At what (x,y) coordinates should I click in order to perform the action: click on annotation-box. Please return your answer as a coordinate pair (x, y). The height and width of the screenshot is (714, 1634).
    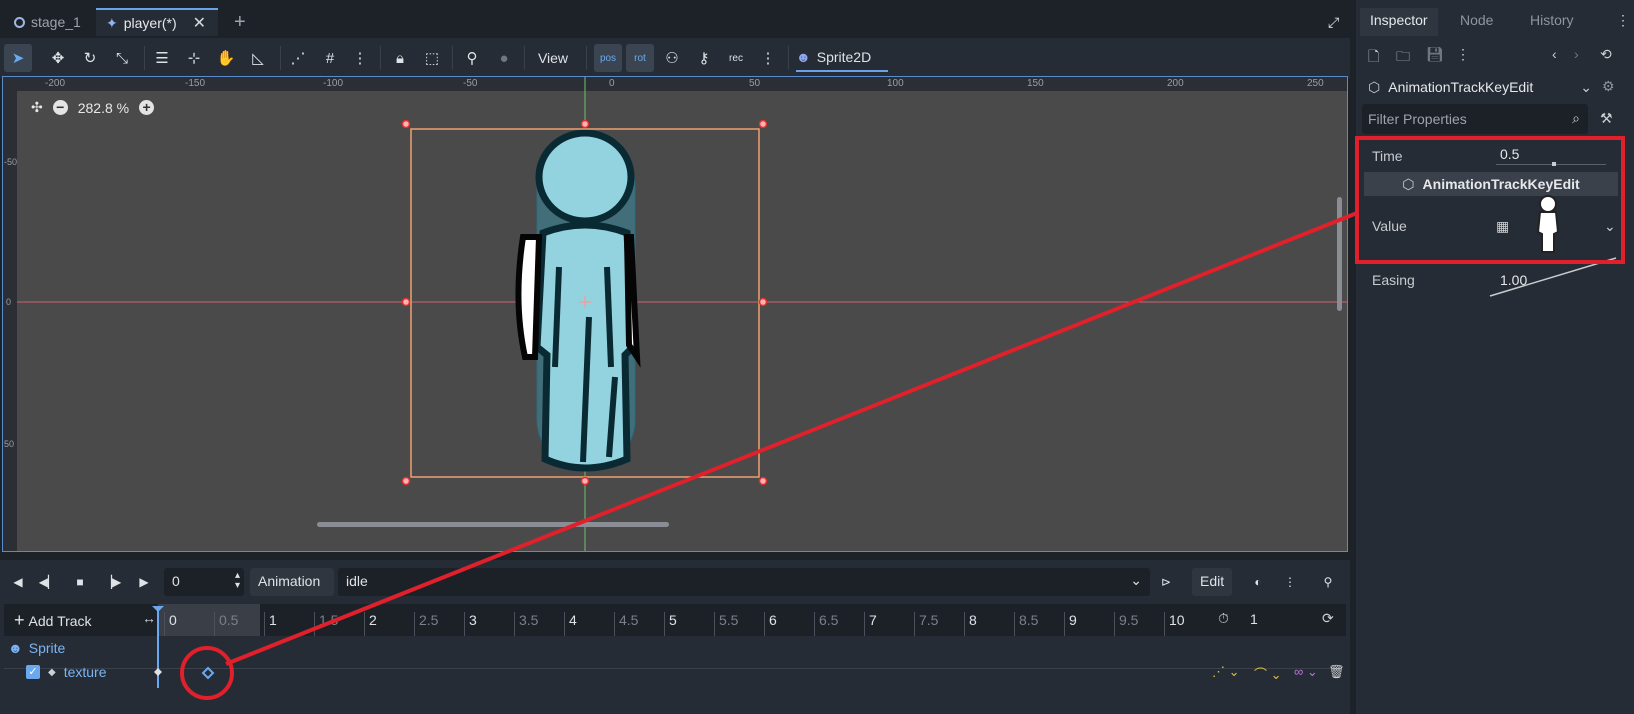
    Looking at the image, I should click on (1490, 200).